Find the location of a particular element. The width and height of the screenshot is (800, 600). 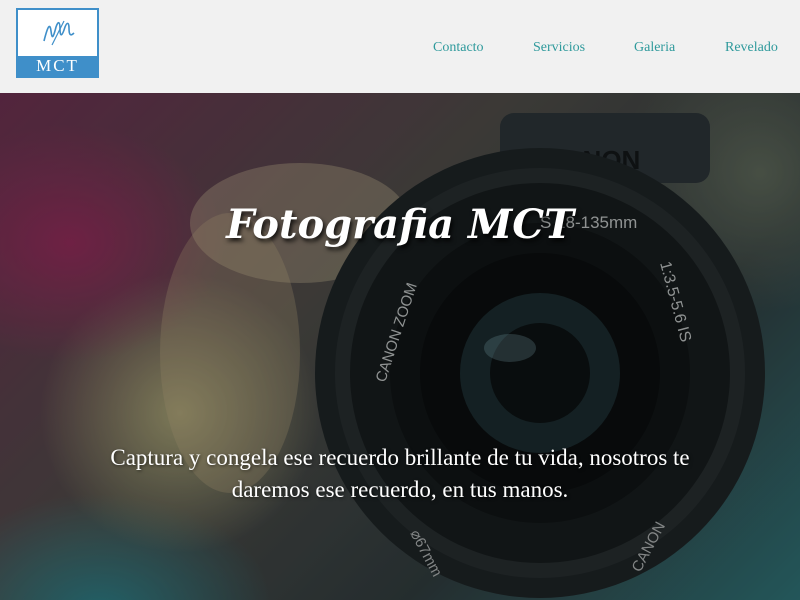

nav-link-contacto: Contacto is located at coordinates (458, 48).